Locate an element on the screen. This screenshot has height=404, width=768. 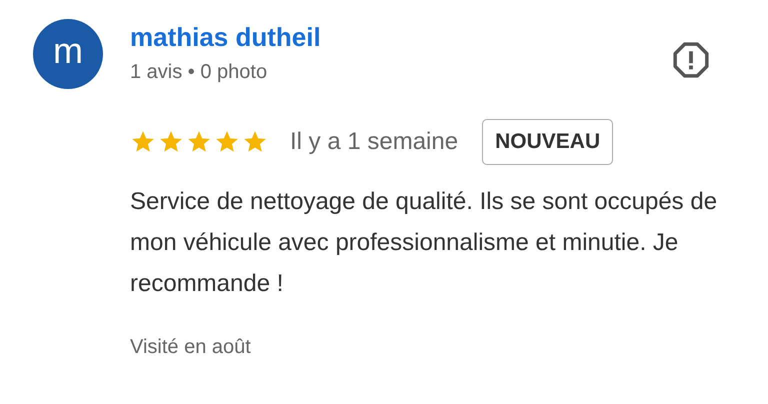
new-badge: NOUVEAU is located at coordinates (548, 142).